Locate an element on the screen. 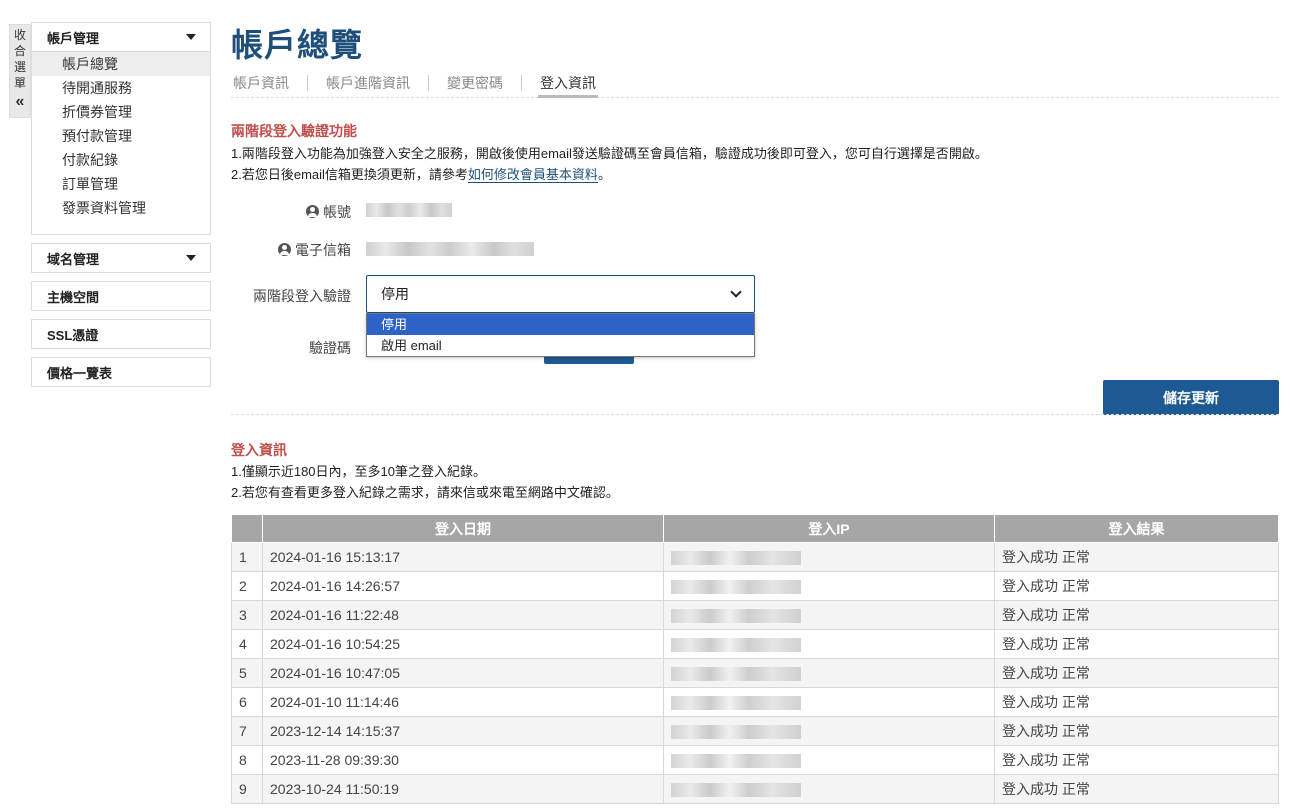  row-index: 1 is located at coordinates (247, 557).